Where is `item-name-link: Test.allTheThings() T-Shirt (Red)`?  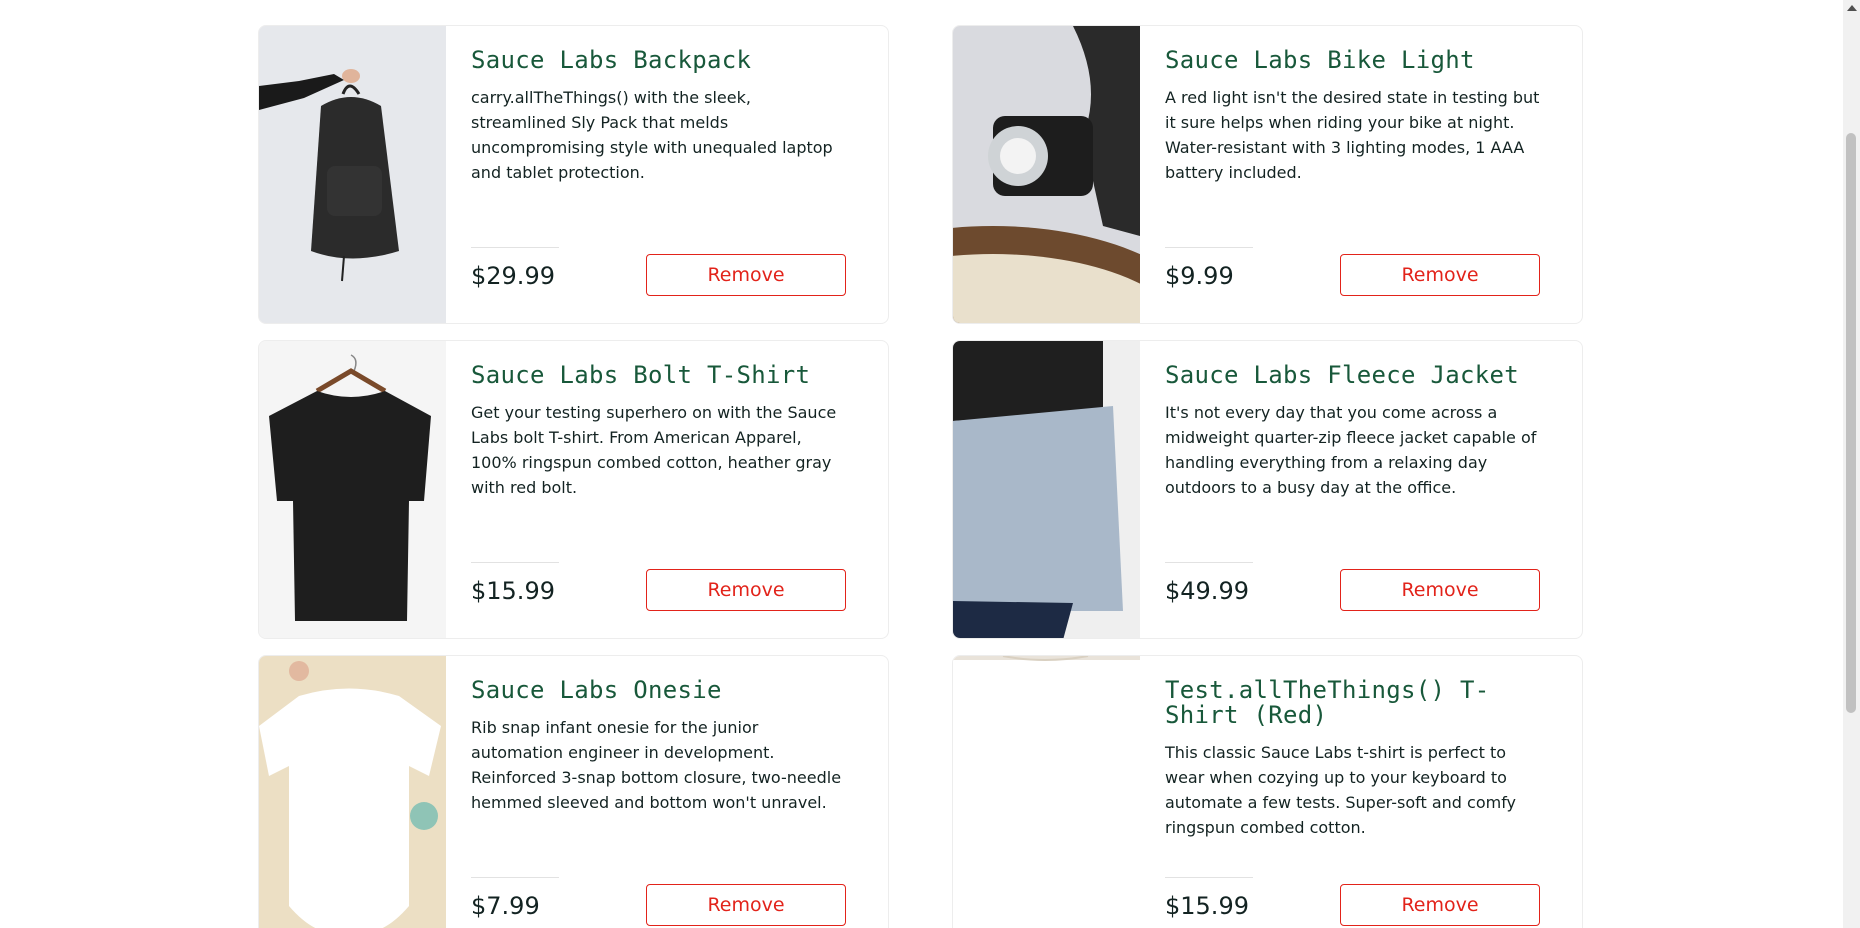
item-name-link: Test.allTheThings() T-Shirt (Red) is located at coordinates (1352, 703).